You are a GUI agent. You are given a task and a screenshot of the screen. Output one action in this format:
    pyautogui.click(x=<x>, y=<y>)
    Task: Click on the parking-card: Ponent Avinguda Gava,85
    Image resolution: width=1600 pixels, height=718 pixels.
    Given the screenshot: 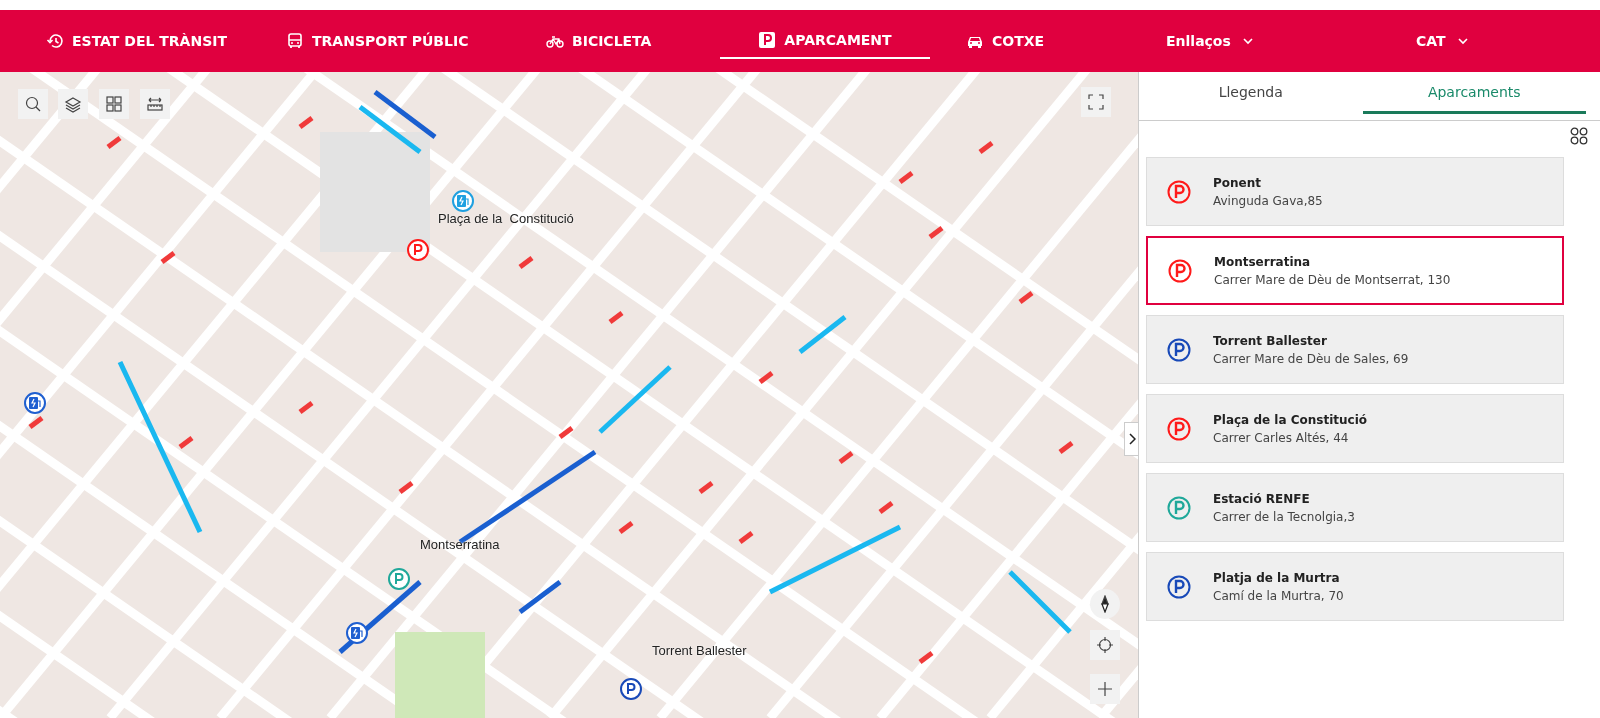 What is the action you would take?
    pyautogui.click(x=1355, y=191)
    